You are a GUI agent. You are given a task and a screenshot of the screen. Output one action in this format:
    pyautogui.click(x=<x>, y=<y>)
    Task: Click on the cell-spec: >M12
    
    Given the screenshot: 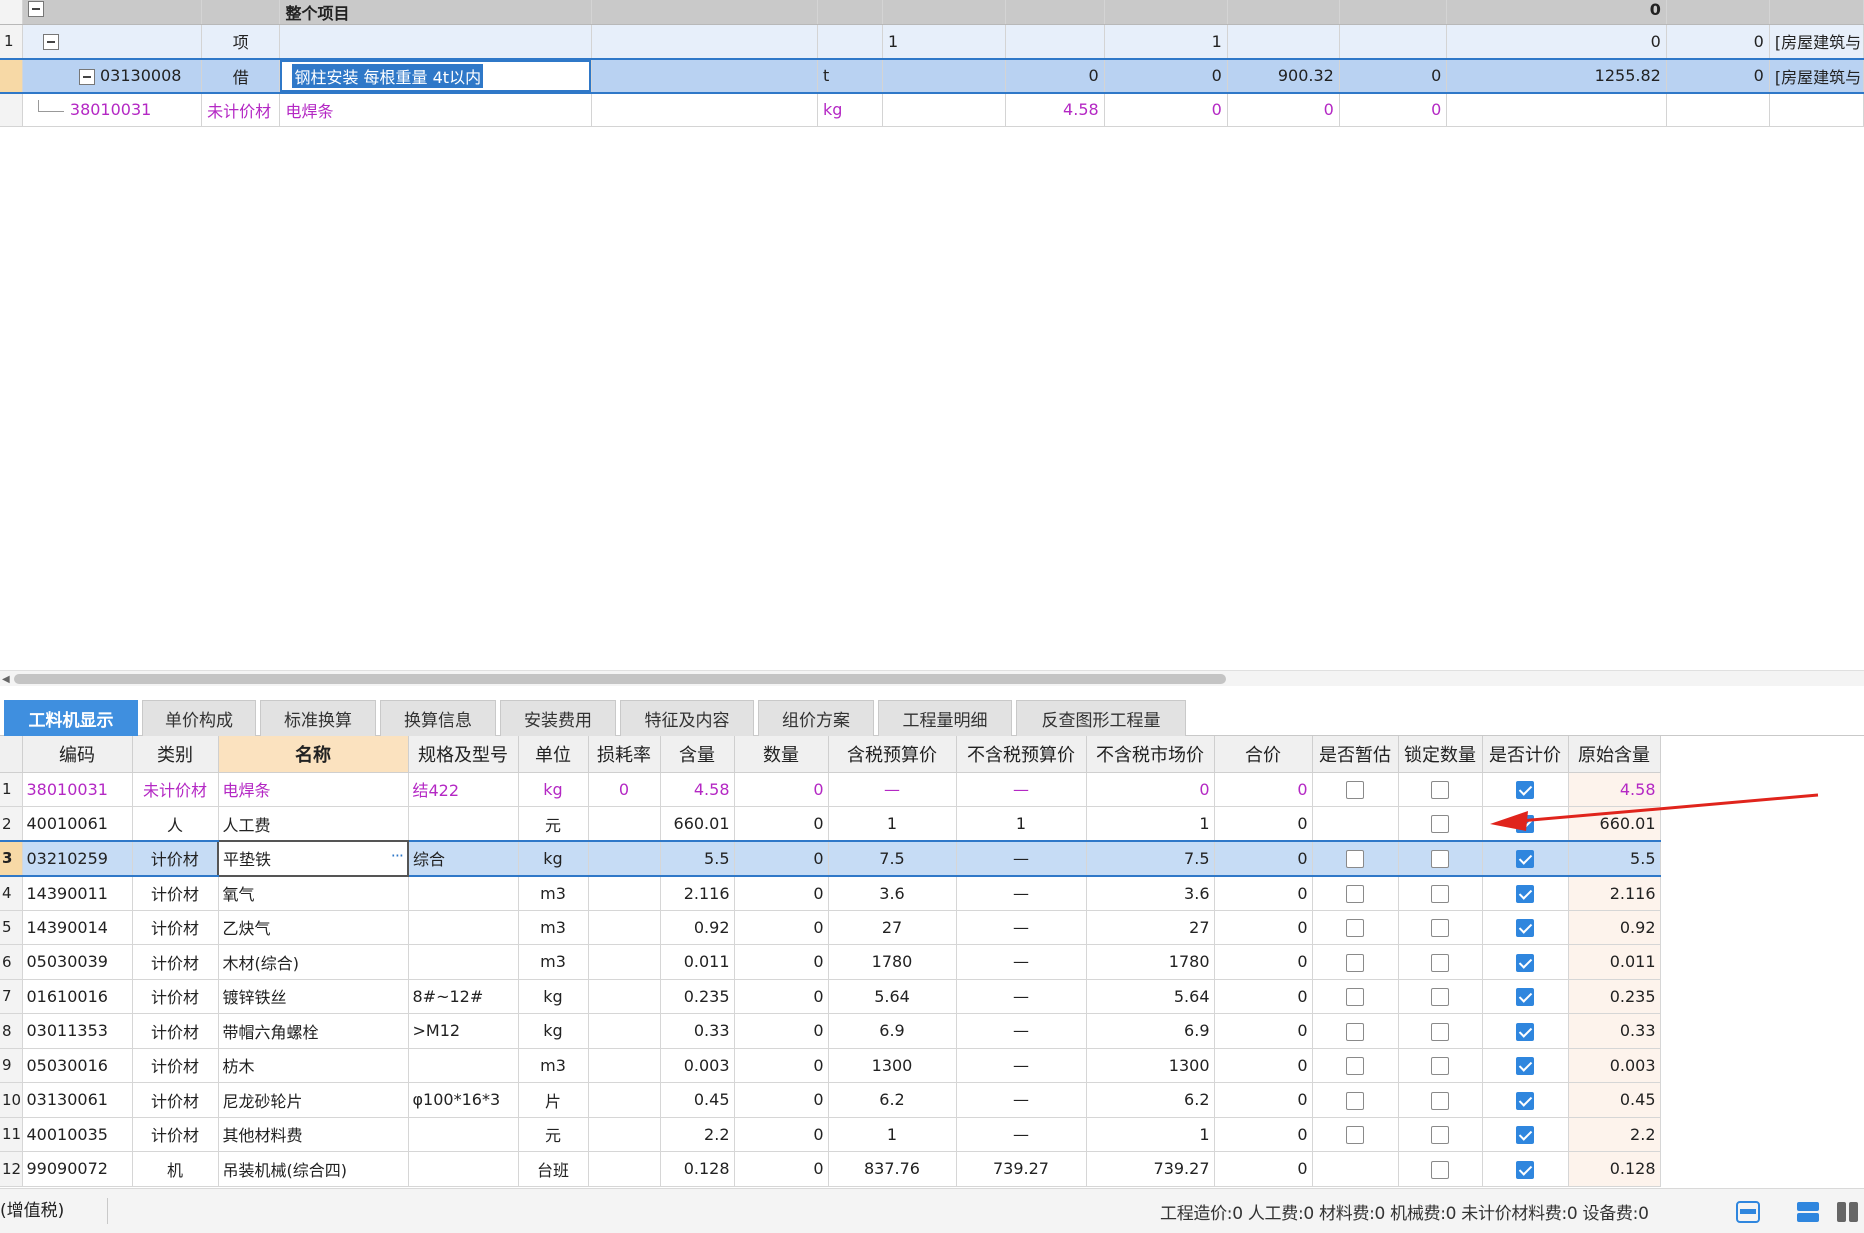 What is the action you would take?
    pyautogui.click(x=463, y=1031)
    